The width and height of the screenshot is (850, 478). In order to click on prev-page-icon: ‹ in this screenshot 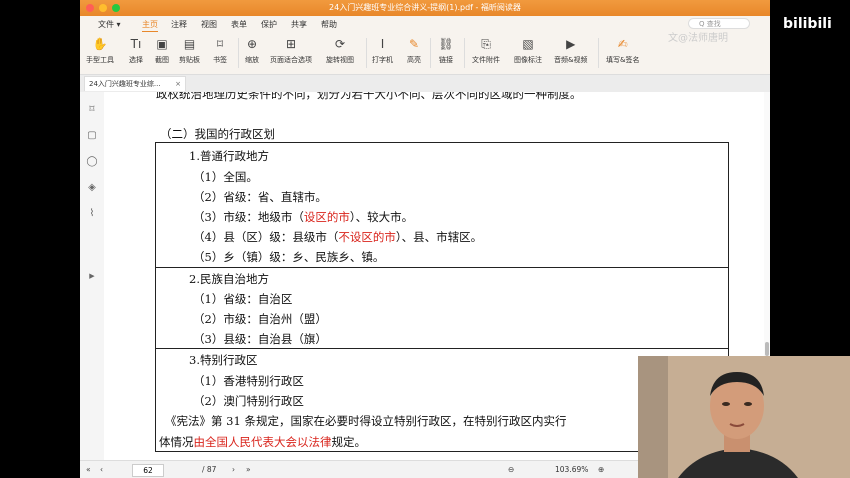, I will do `click(101, 469)`.